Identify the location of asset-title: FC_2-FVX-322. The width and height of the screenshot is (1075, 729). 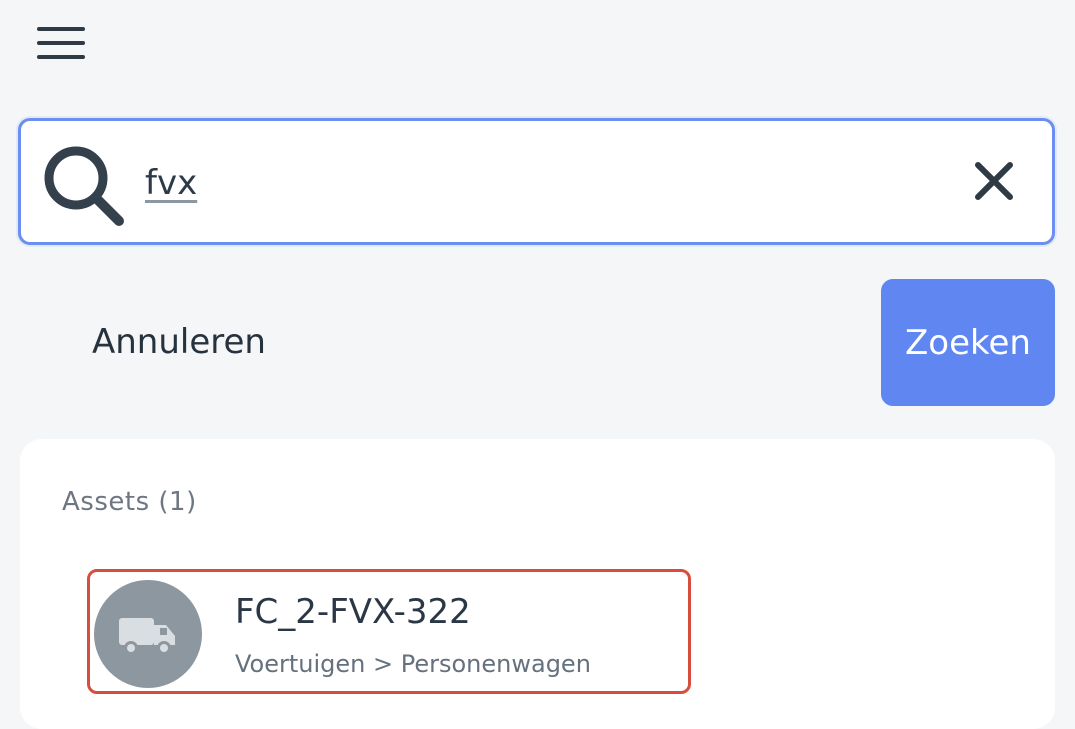
(353, 612).